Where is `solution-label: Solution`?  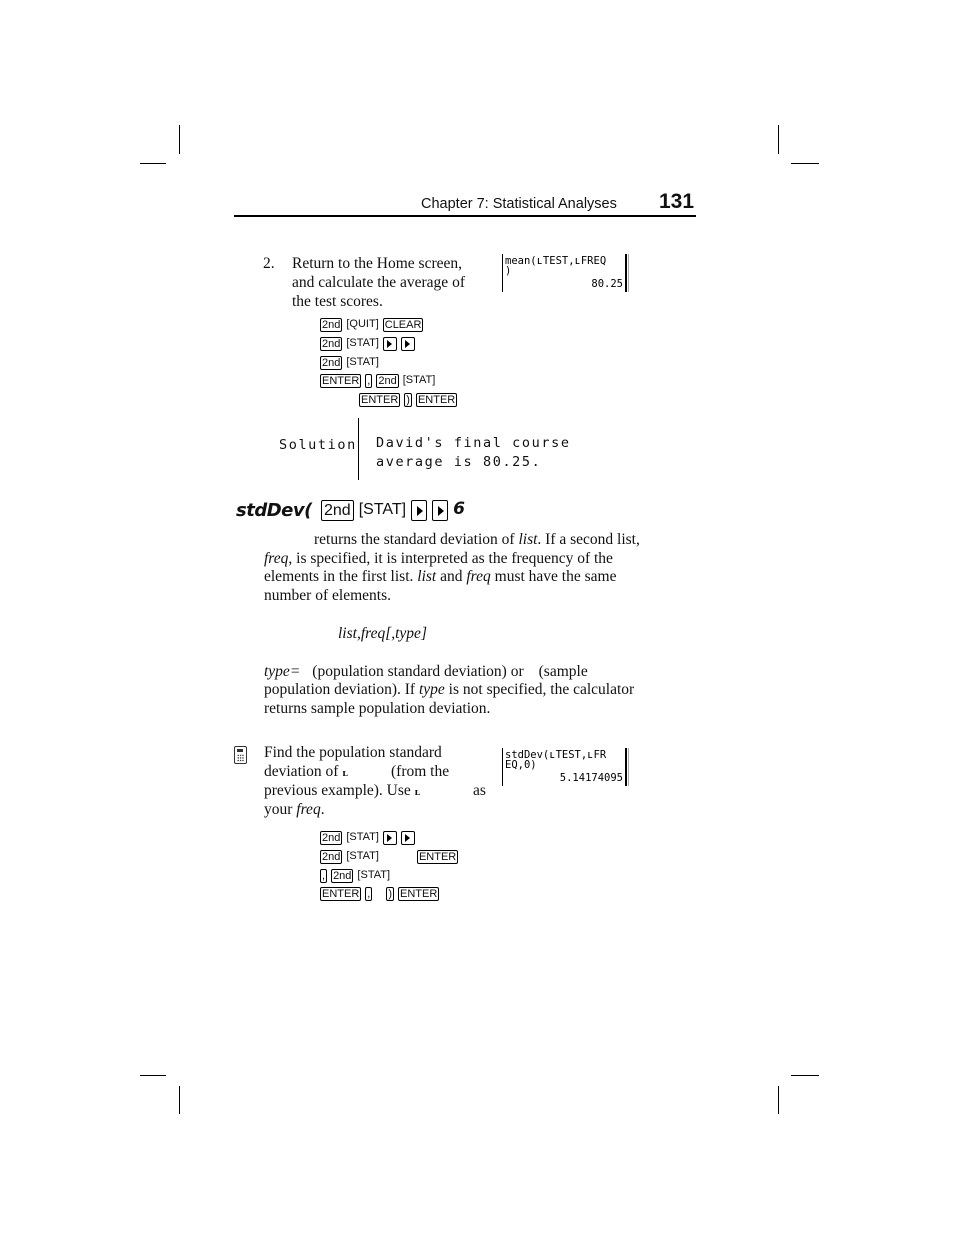 solution-label: Solution is located at coordinates (318, 445).